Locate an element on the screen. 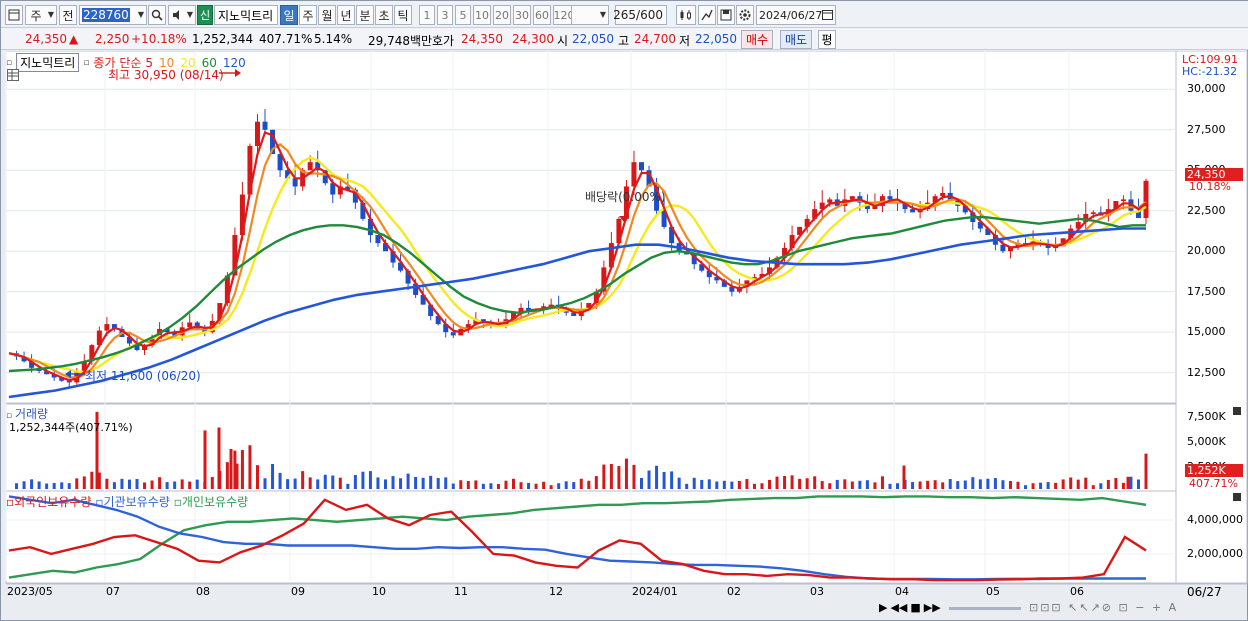 The height and width of the screenshot is (621, 1248). volume-panel-bg is located at coordinates (591, 447).